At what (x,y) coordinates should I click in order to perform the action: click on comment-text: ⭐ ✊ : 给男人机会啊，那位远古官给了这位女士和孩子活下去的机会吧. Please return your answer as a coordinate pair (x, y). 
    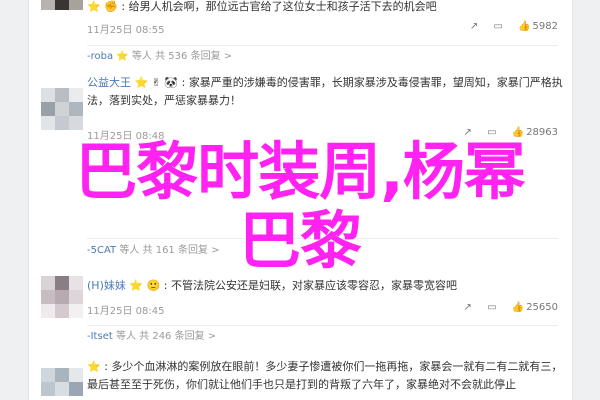
    Looking at the image, I should click on (325, 8).